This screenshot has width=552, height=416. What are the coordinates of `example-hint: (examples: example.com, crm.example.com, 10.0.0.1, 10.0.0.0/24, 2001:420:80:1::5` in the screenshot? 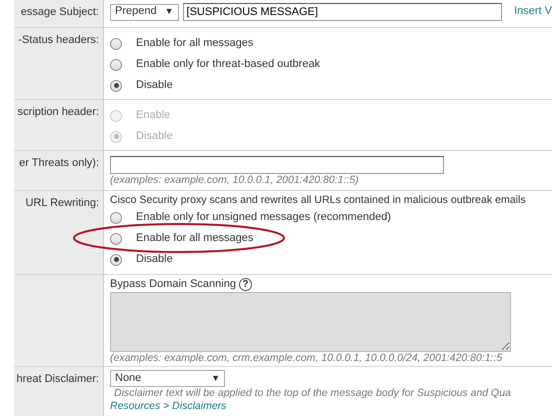 It's located at (307, 358).